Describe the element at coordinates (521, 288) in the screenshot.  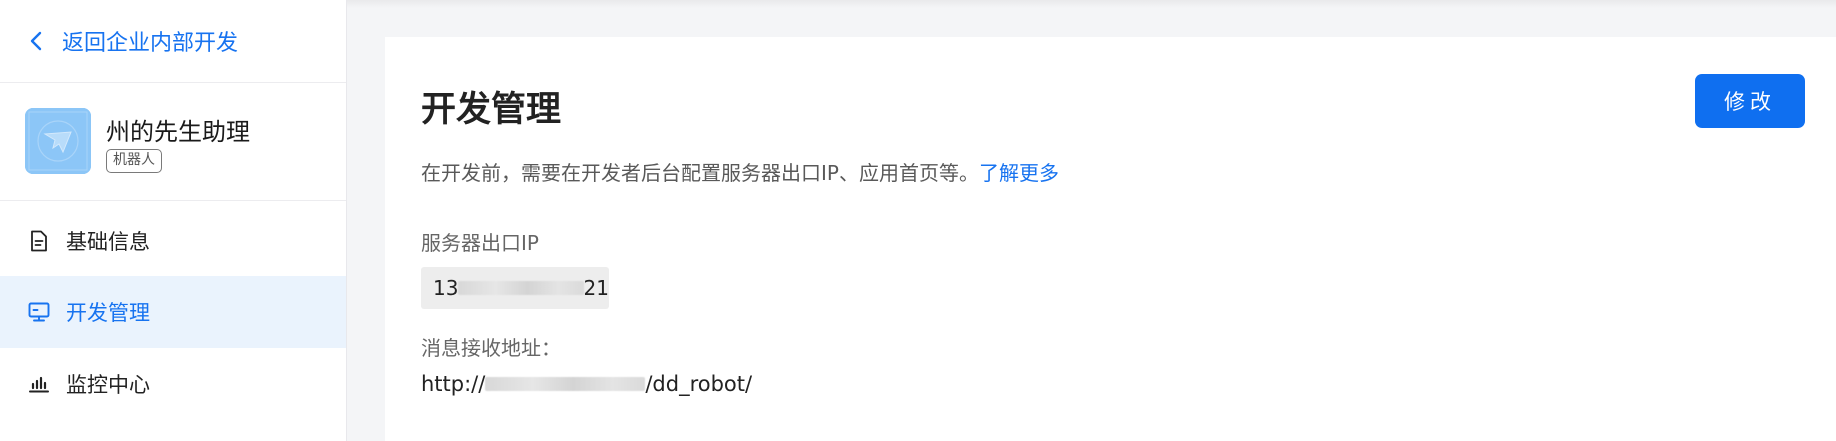
I see `redacted-ip` at that location.